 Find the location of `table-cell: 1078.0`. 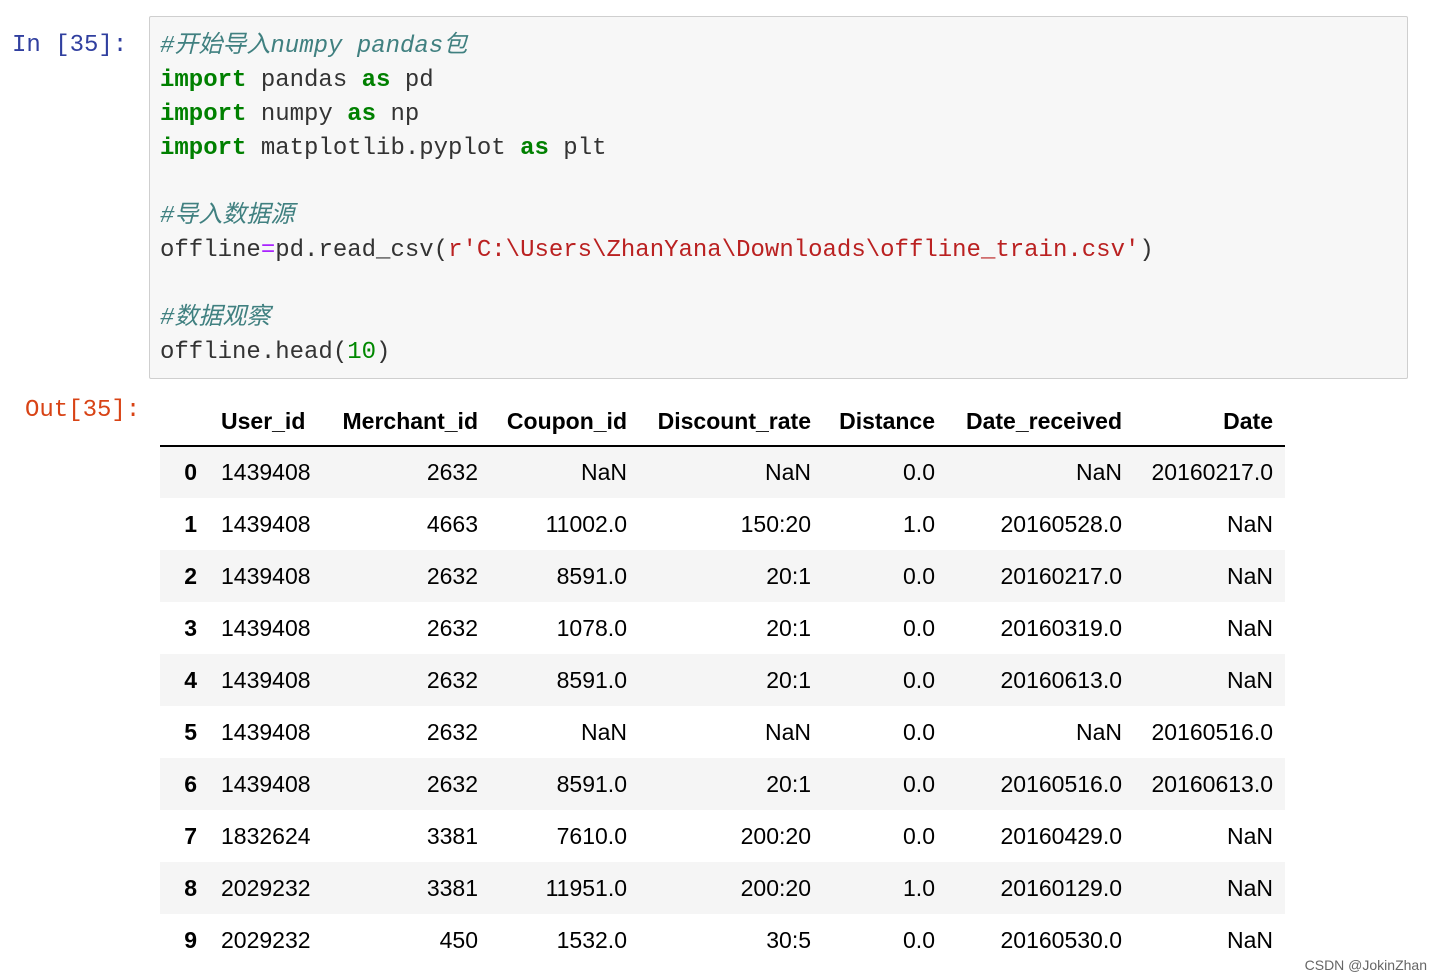

table-cell: 1078.0 is located at coordinates (591, 627).